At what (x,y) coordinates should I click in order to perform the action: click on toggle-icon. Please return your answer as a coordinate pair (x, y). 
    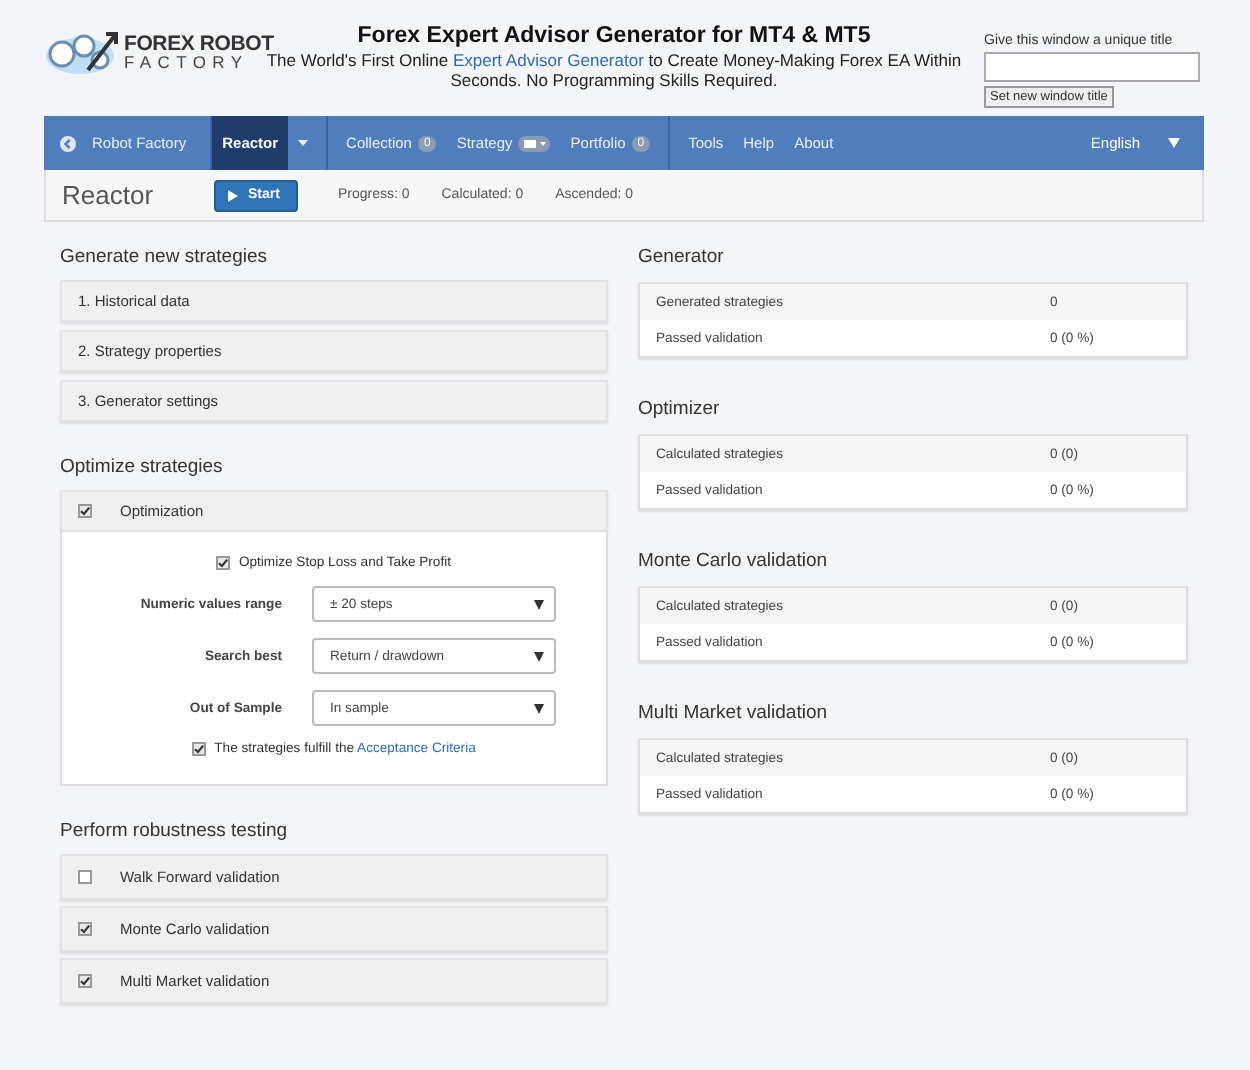
    Looking at the image, I should click on (534, 143).